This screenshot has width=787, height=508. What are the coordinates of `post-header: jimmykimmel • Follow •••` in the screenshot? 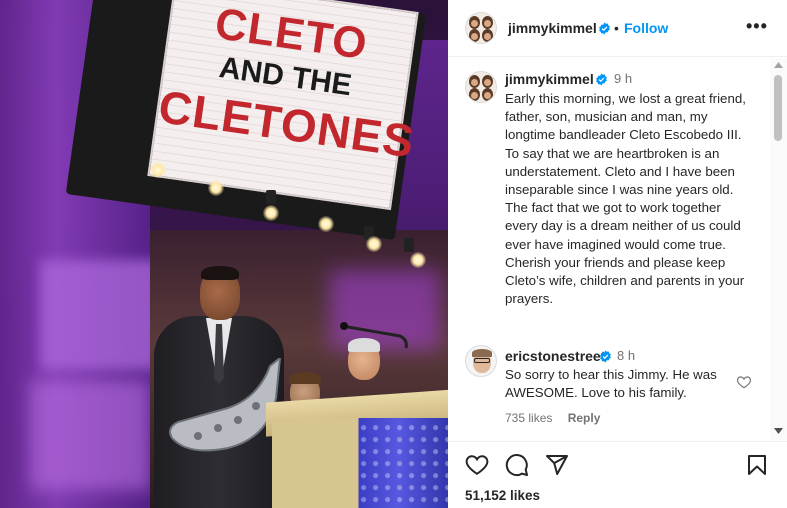 It's located at (617, 28).